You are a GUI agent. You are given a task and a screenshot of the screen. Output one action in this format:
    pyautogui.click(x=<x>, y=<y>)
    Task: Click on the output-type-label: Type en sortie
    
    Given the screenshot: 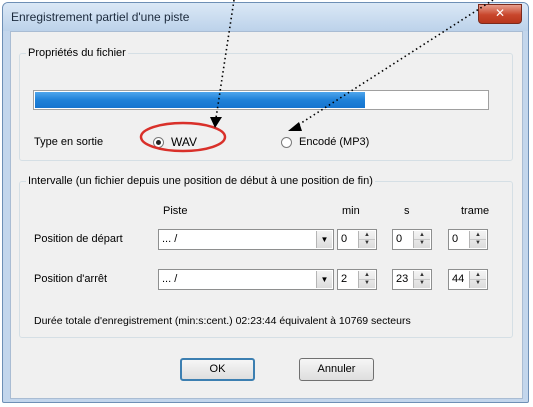 What is the action you would take?
    pyautogui.click(x=69, y=142)
    